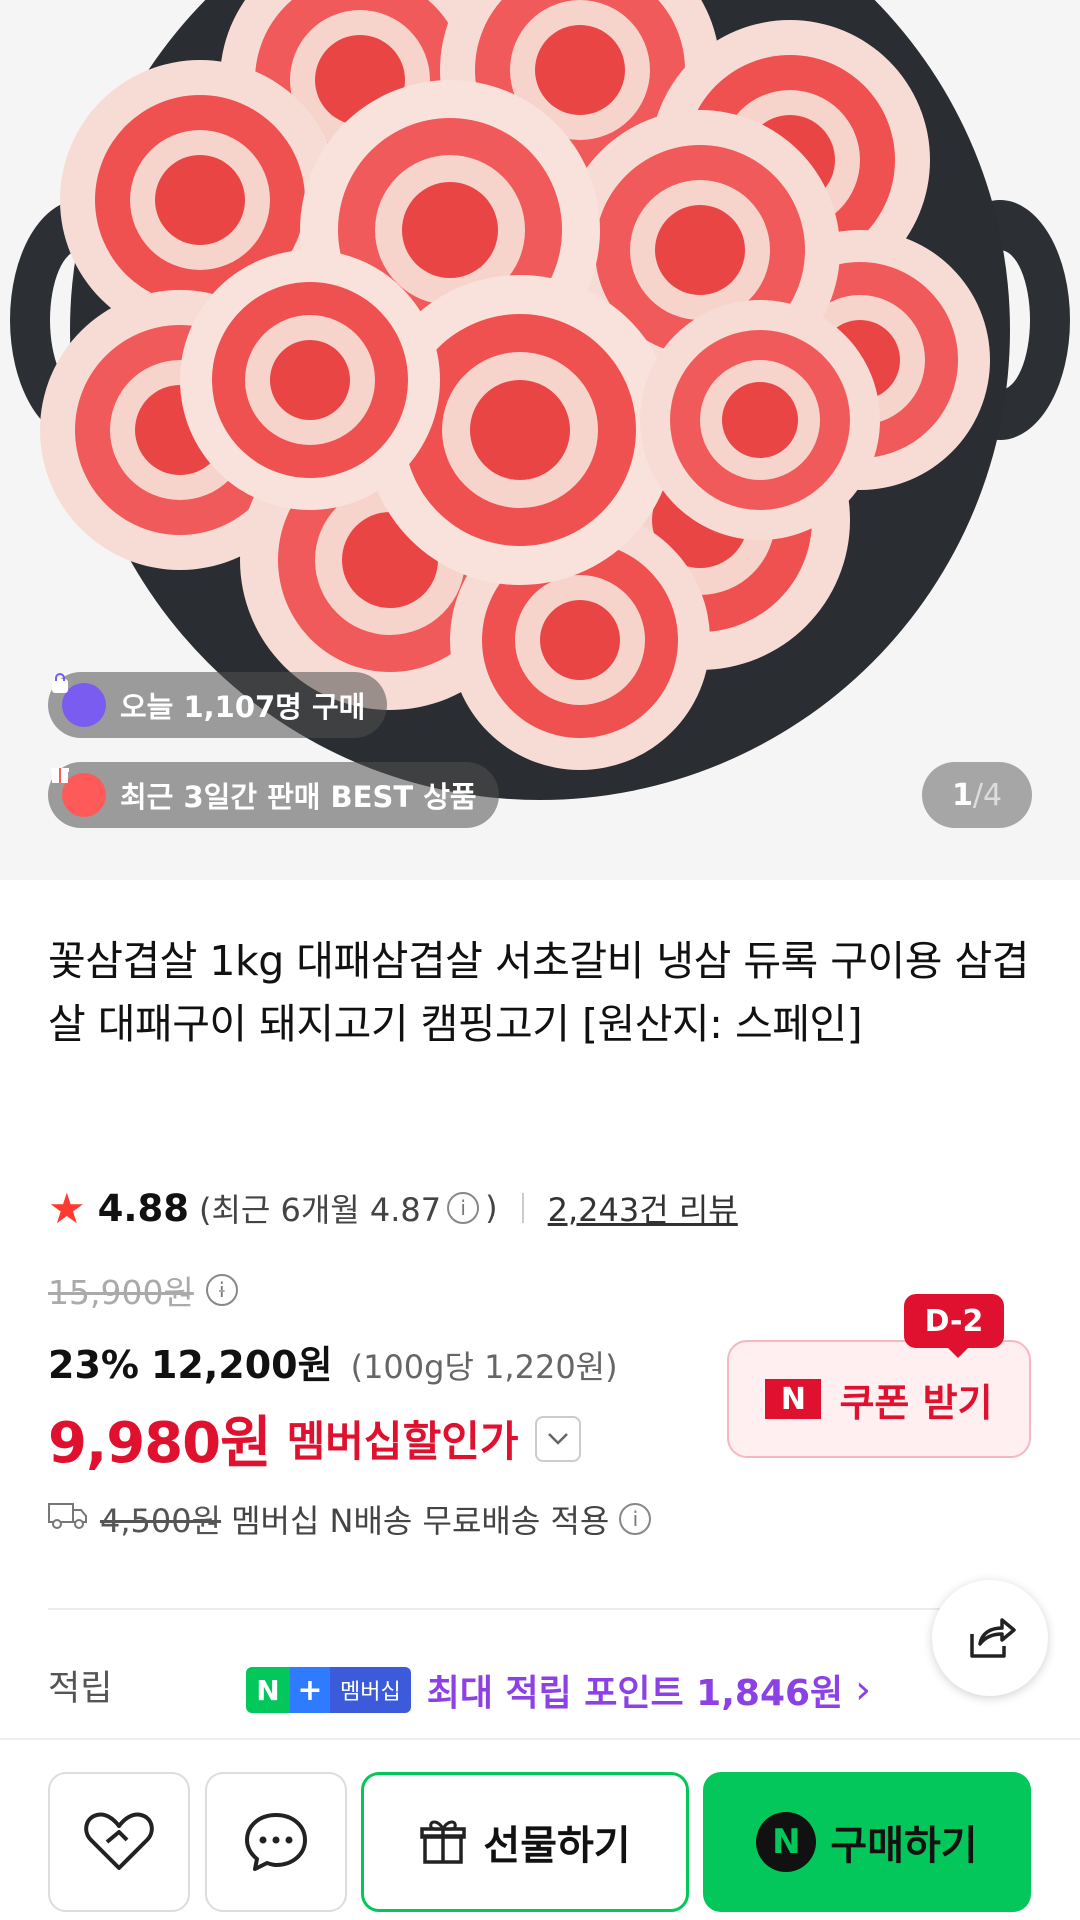  I want to click on discount-percent: 23%, so click(93, 1365).